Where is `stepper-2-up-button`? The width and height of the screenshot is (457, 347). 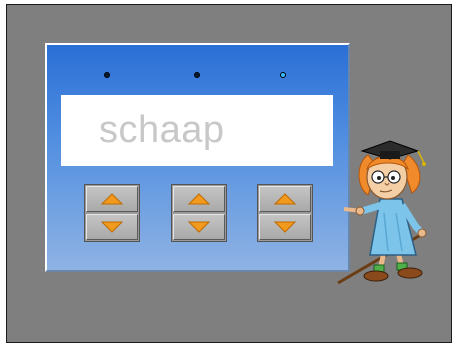 stepper-2-up-button is located at coordinates (199, 199).